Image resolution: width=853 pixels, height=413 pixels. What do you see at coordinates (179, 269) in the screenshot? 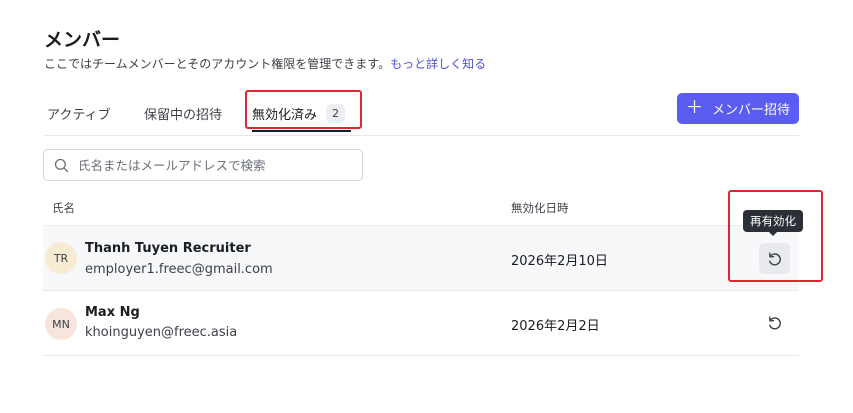
I see `member-email: employer1.freec@gmail.com` at bounding box center [179, 269].